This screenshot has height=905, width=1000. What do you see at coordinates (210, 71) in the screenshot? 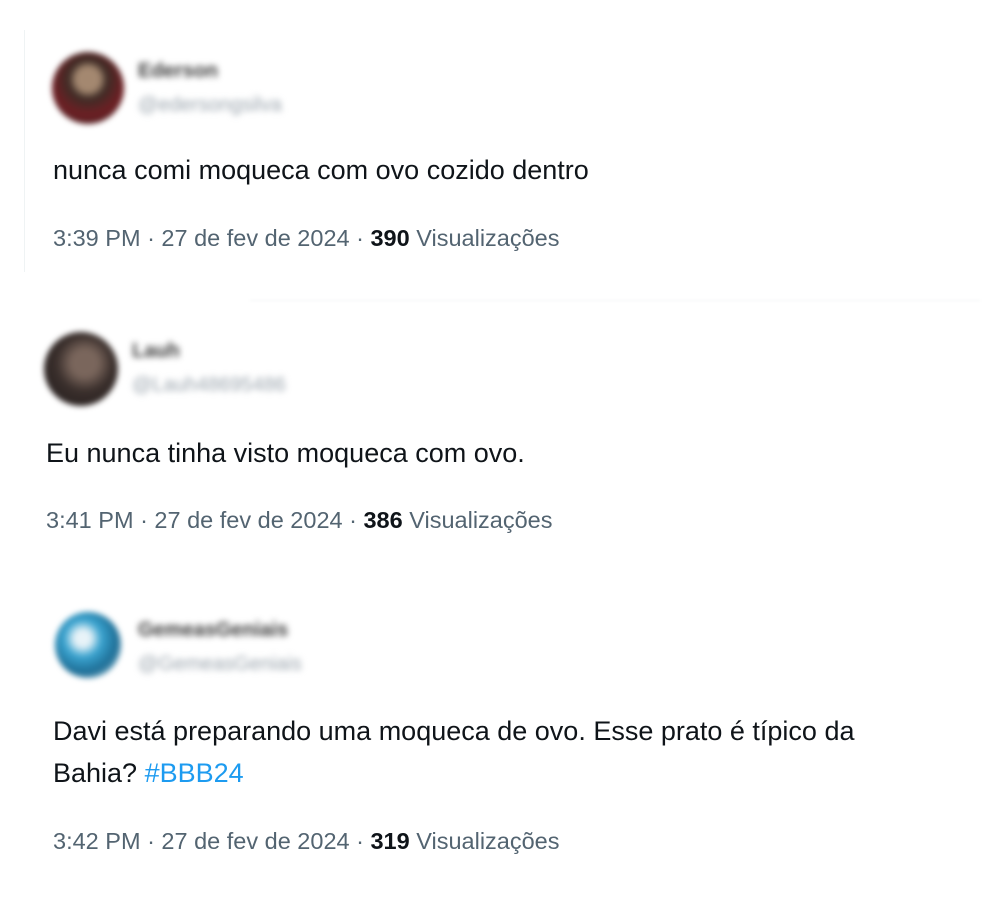
I see `author-name: Ederson` at bounding box center [210, 71].